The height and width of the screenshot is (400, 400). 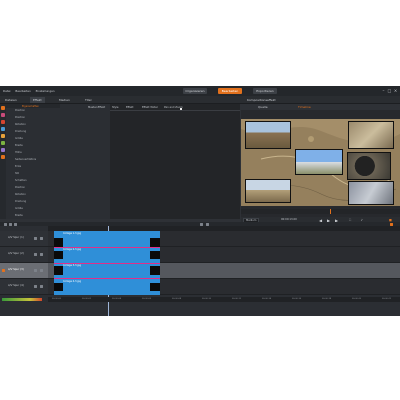 What do you see at coordinates (304, 107) in the screenshot?
I see `tab-timeline: Timeline` at bounding box center [304, 107].